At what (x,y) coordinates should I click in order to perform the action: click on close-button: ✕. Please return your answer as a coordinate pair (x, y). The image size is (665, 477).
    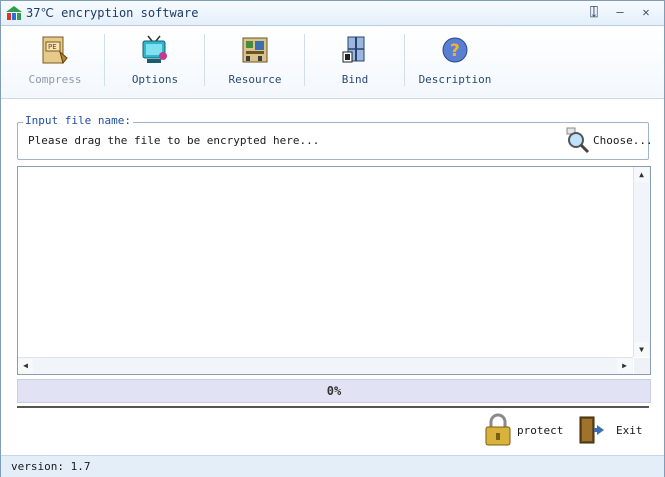
    Looking at the image, I should click on (646, 12).